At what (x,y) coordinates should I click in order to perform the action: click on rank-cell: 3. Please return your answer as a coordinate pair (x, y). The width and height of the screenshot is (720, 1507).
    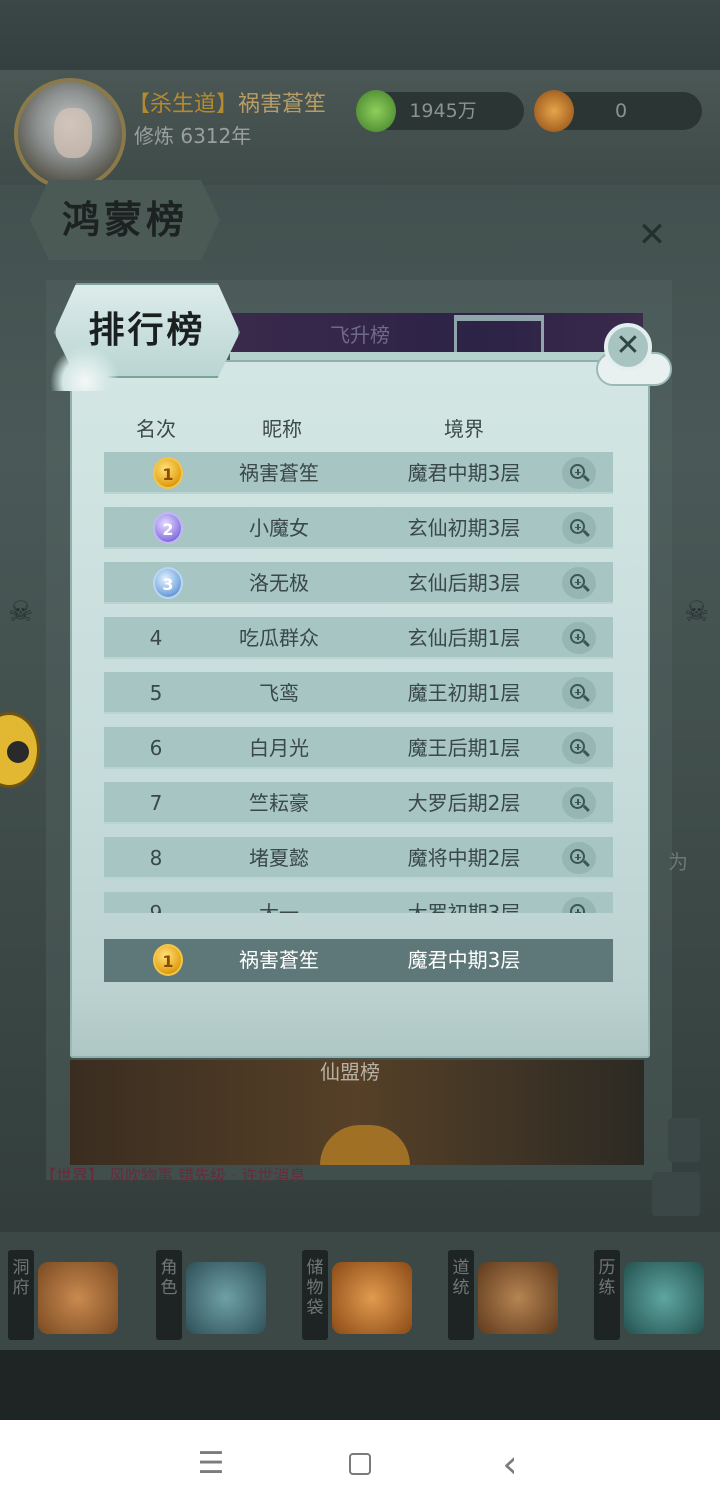
    Looking at the image, I should click on (156, 583).